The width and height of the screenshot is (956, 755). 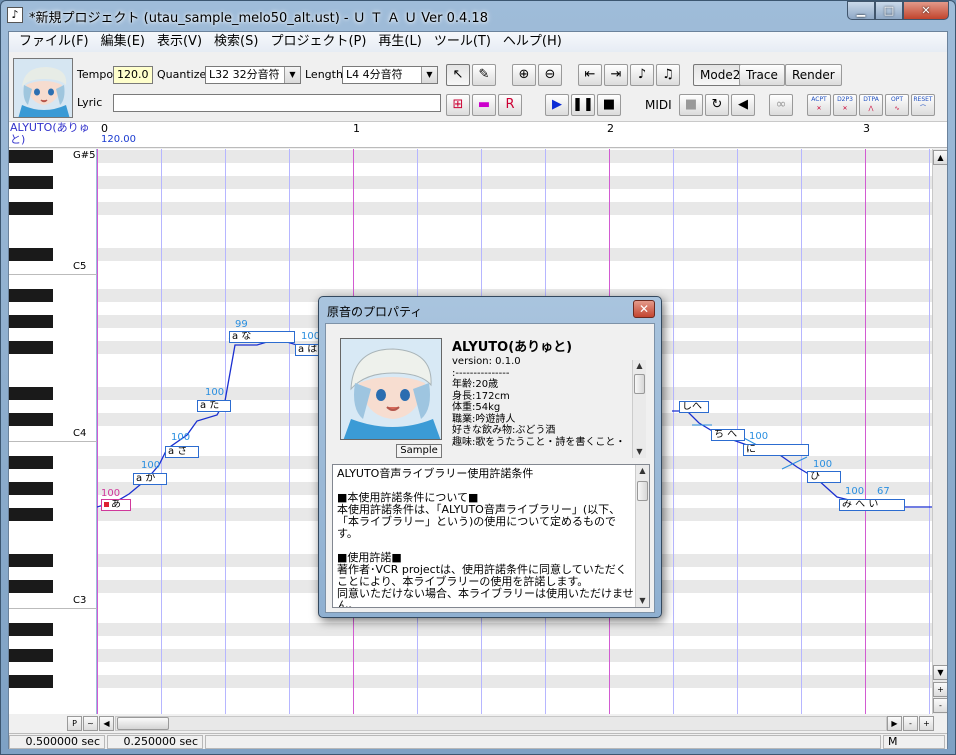 I want to click on menu-play: 再生(L), so click(x=399, y=42).